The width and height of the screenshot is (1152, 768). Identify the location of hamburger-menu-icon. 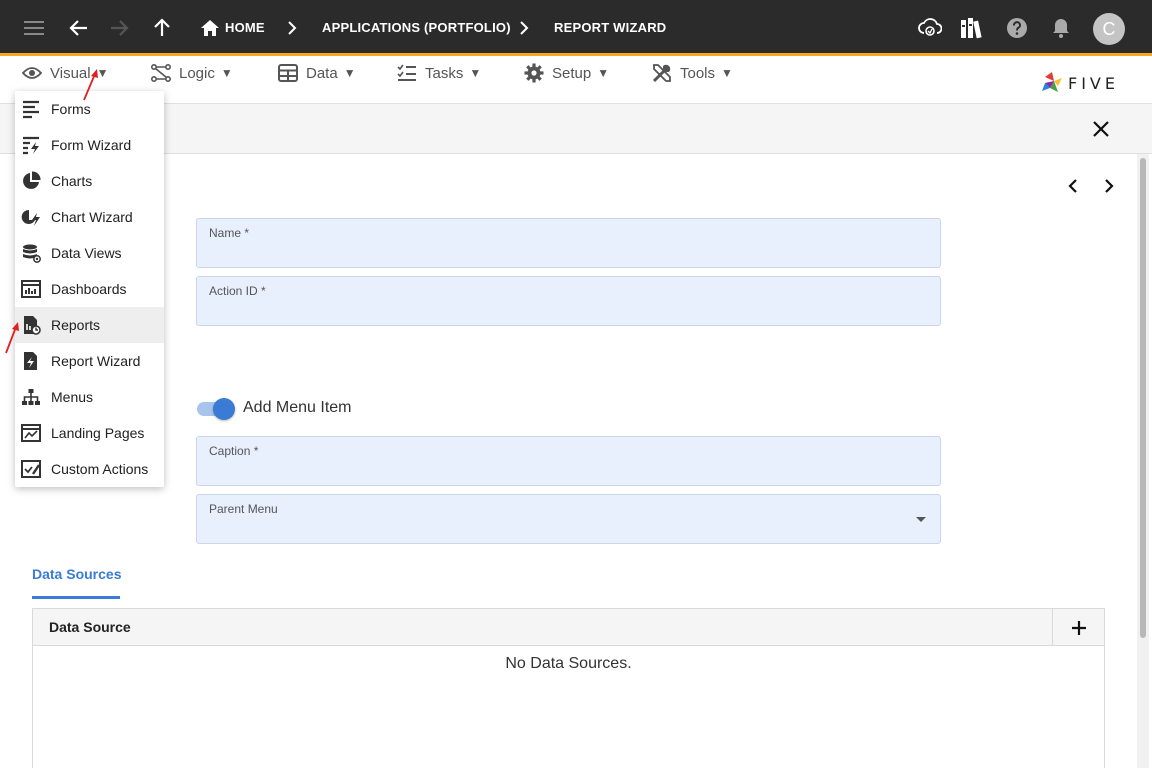
(34, 28).